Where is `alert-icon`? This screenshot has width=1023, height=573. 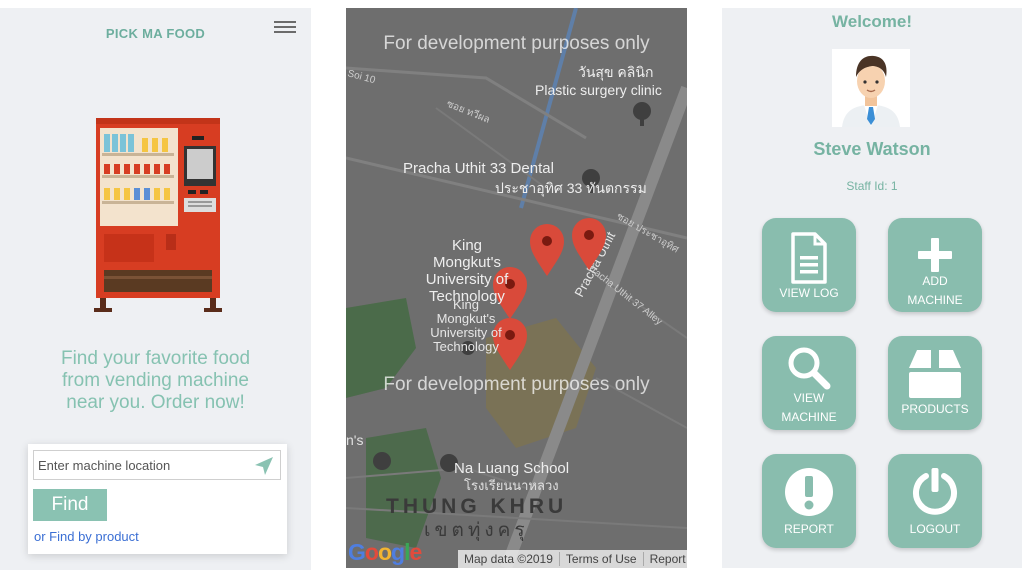
alert-icon is located at coordinates (809, 492).